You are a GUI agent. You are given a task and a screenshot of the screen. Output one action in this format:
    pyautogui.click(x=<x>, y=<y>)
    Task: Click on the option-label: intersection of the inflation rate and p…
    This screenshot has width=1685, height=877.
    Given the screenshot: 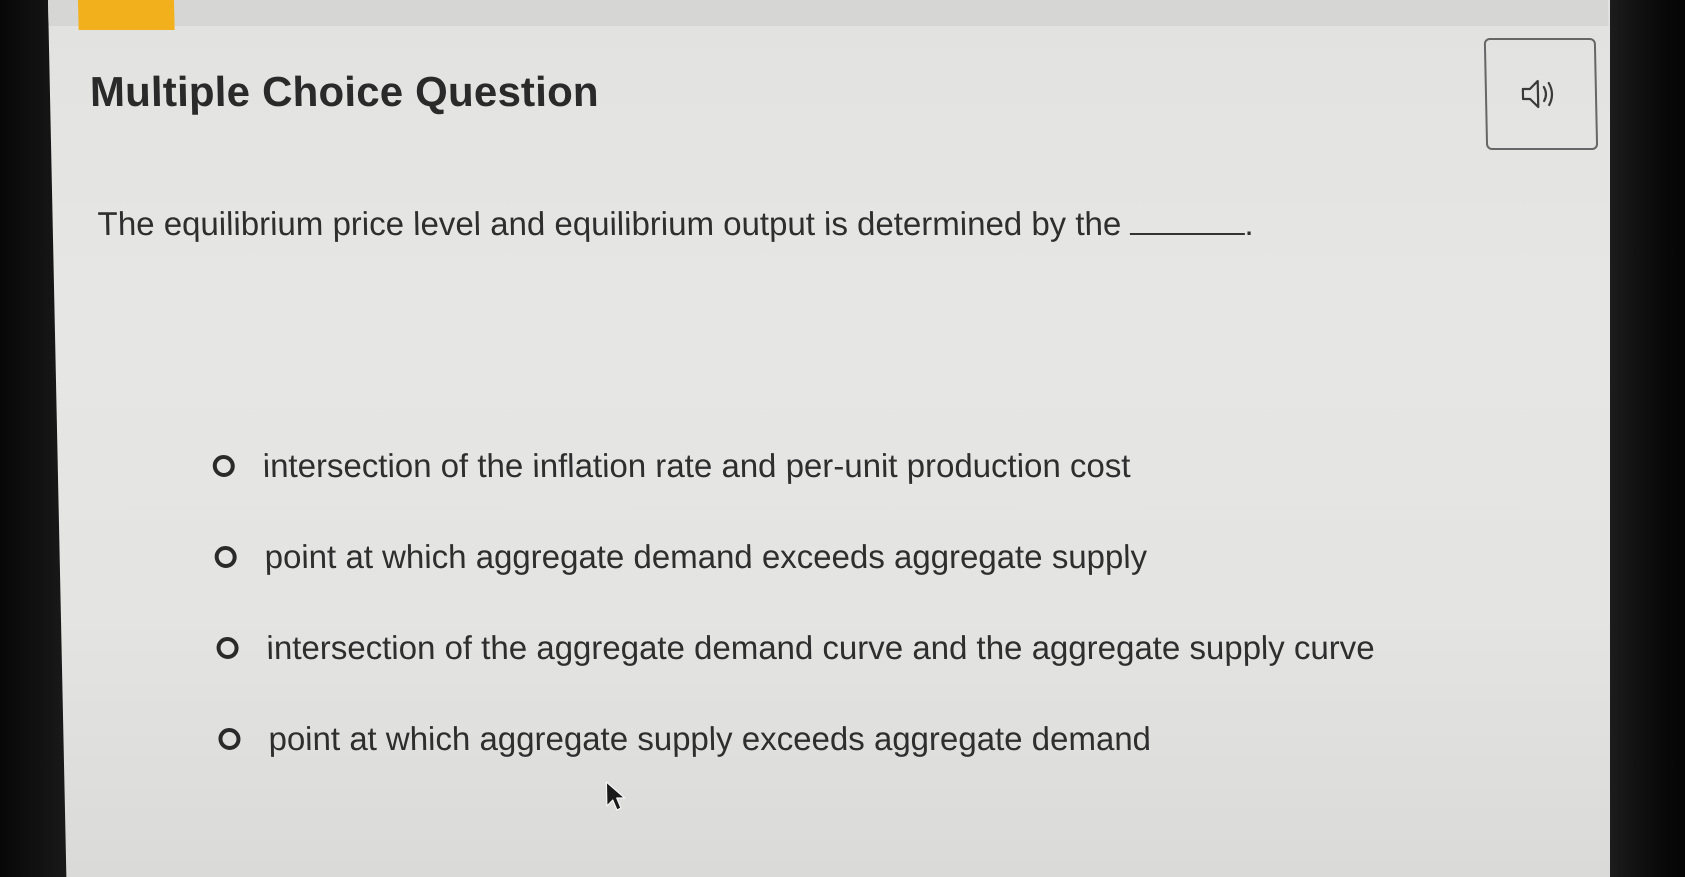 What is the action you would take?
    pyautogui.click(x=696, y=465)
    